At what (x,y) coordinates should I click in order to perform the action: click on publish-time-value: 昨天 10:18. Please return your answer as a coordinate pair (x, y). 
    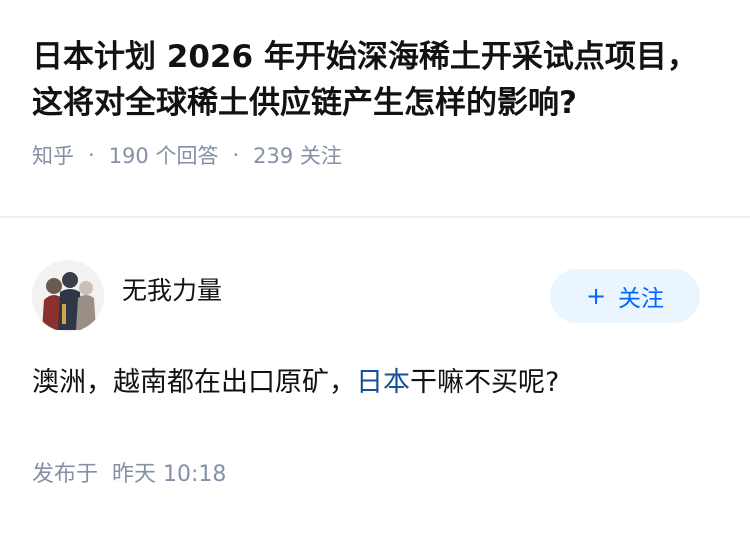
    Looking at the image, I should click on (169, 474).